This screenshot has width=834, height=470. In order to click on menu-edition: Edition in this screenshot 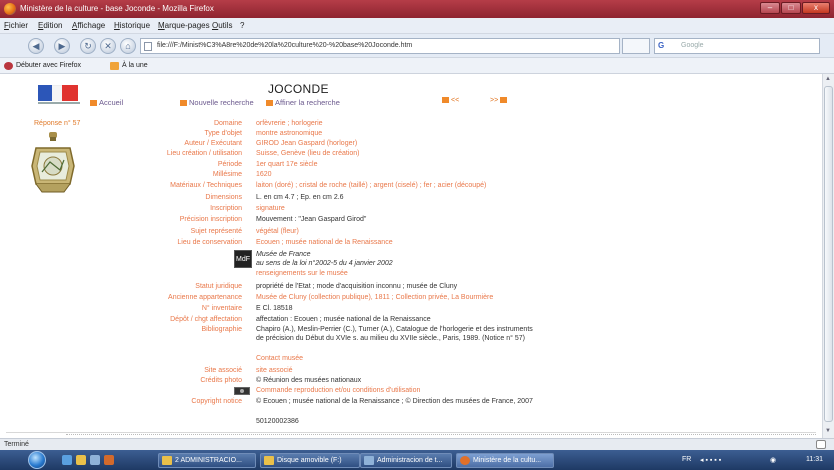, I will do `click(50, 25)`.